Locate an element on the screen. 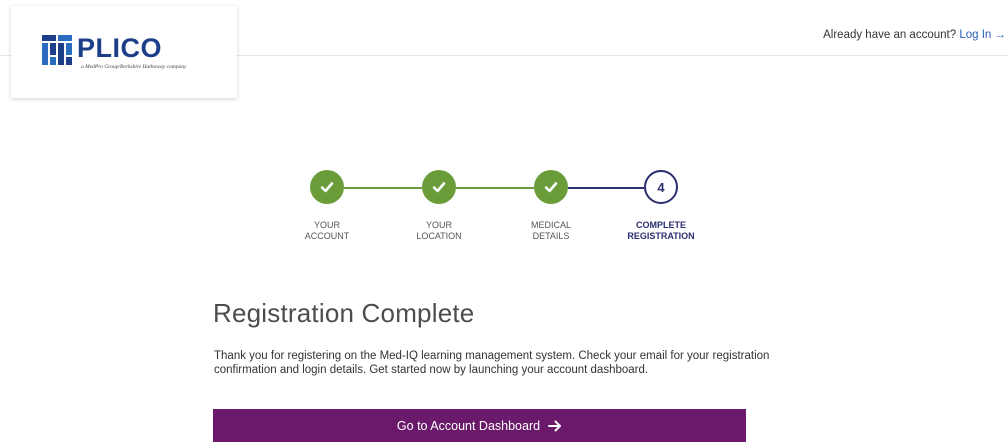  step-1-label: YOUR ACCOUNT is located at coordinates (327, 231).